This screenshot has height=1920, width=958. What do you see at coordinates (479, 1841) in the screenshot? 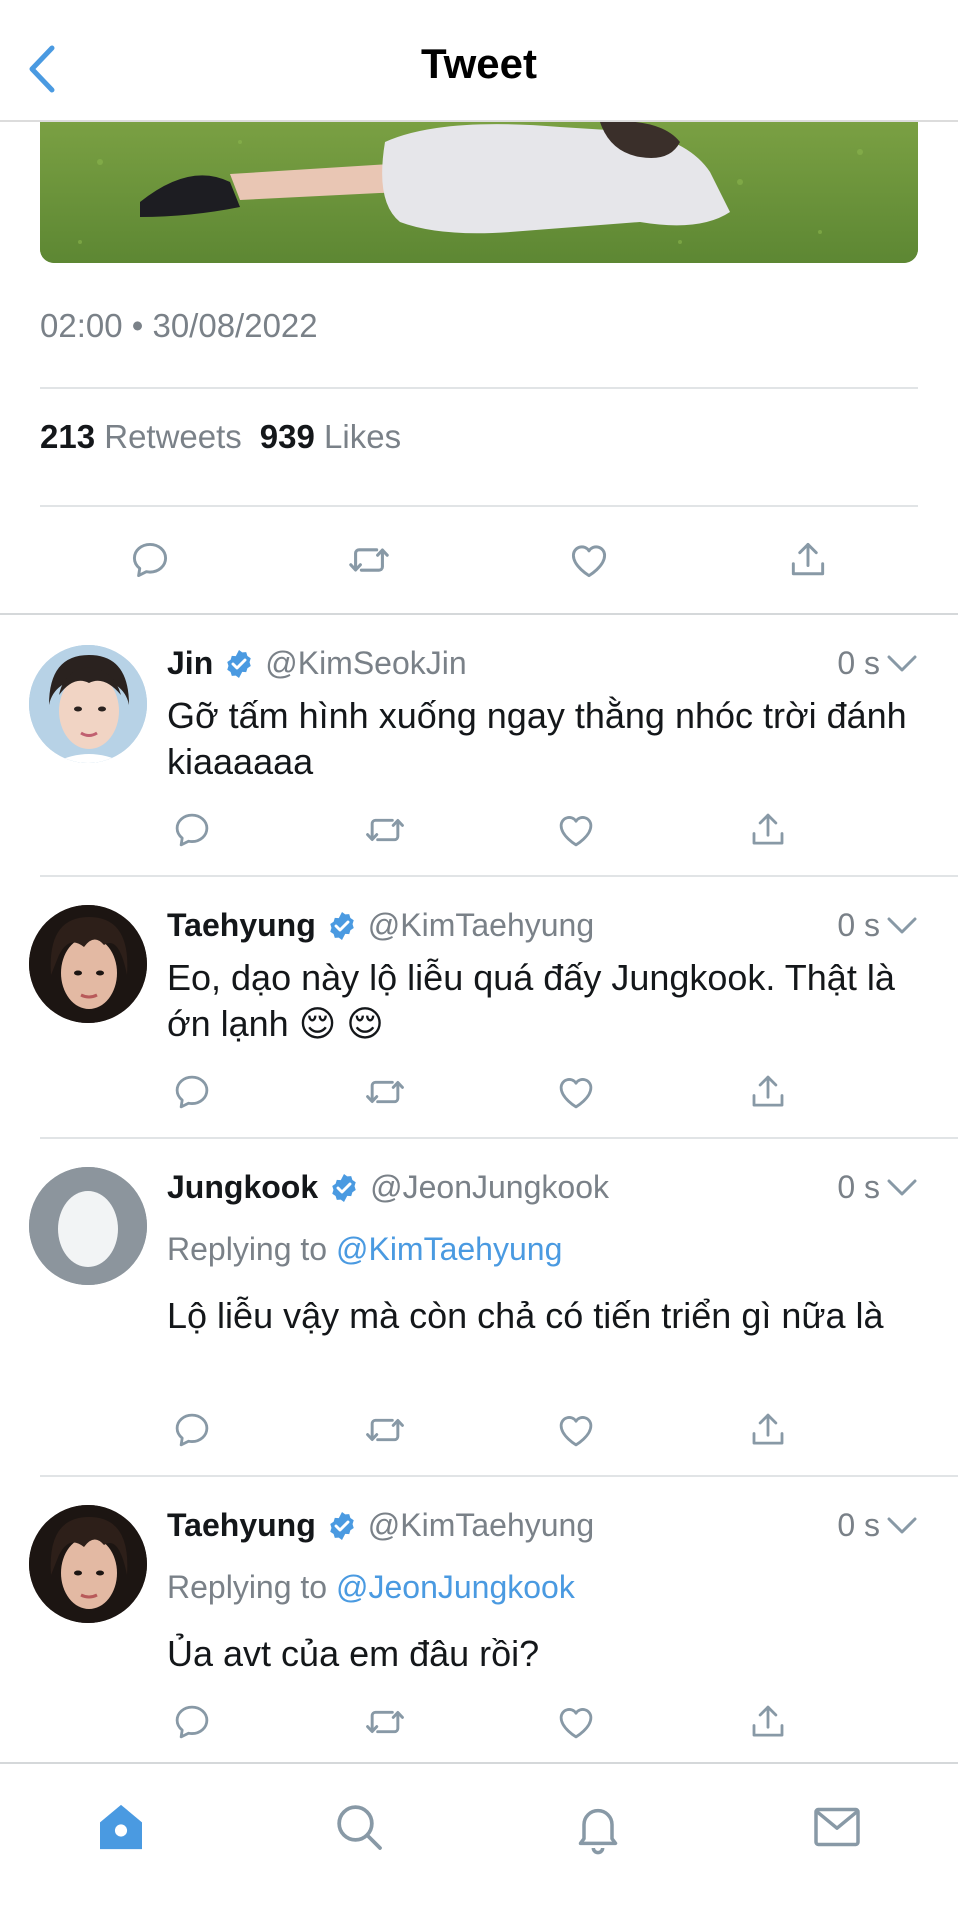
I see `bottom-tab-bar` at bounding box center [479, 1841].